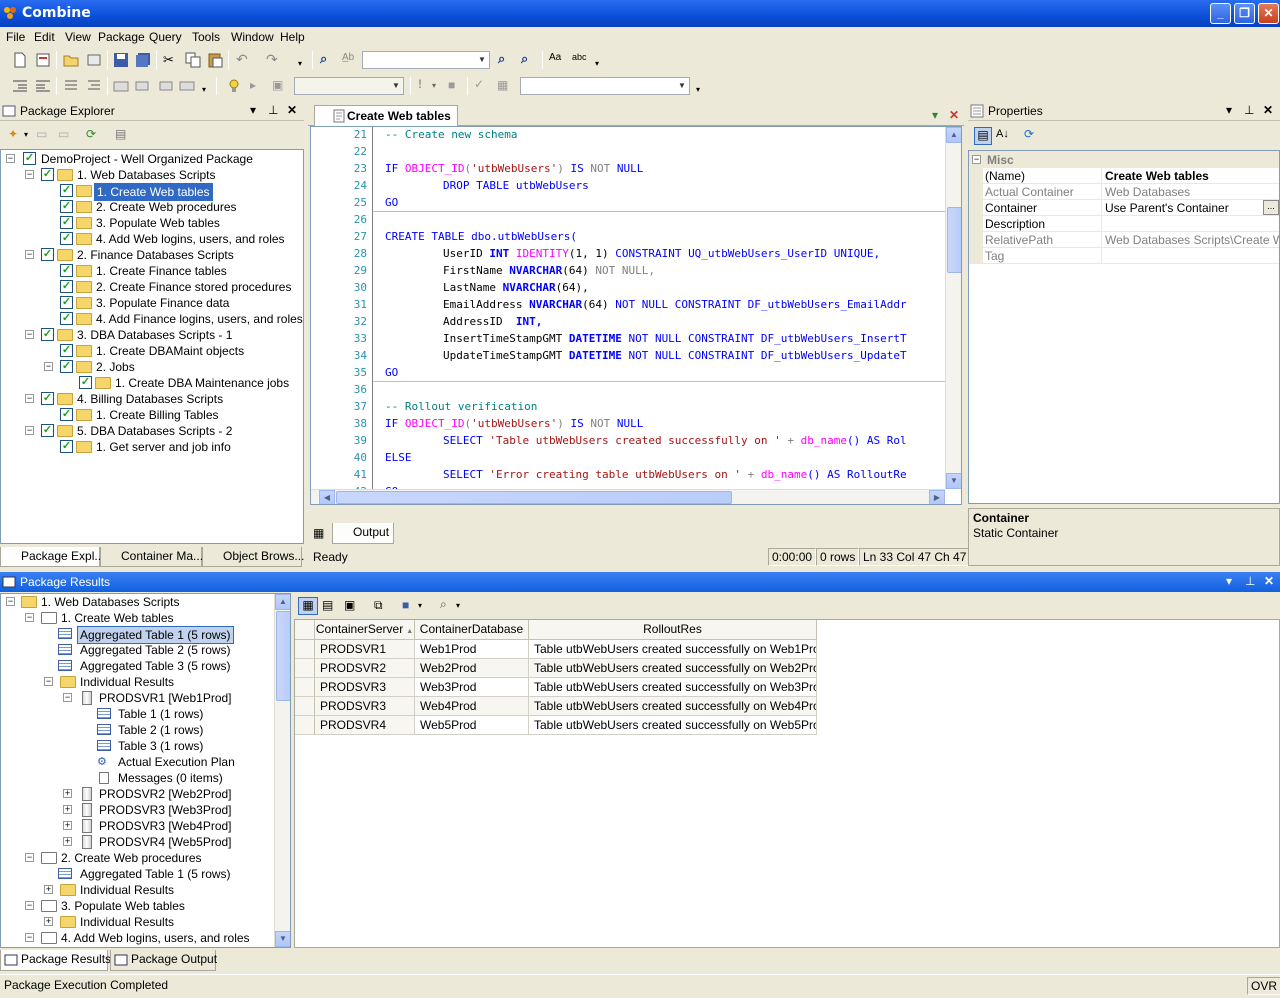 The width and height of the screenshot is (1280, 998). I want to click on checkmark-icon: ✓, so click(482, 85).